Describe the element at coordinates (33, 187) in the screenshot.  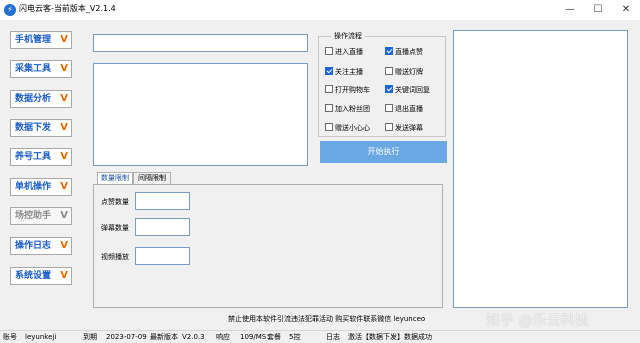
I see `sidebar-item-label: 单机操作` at that location.